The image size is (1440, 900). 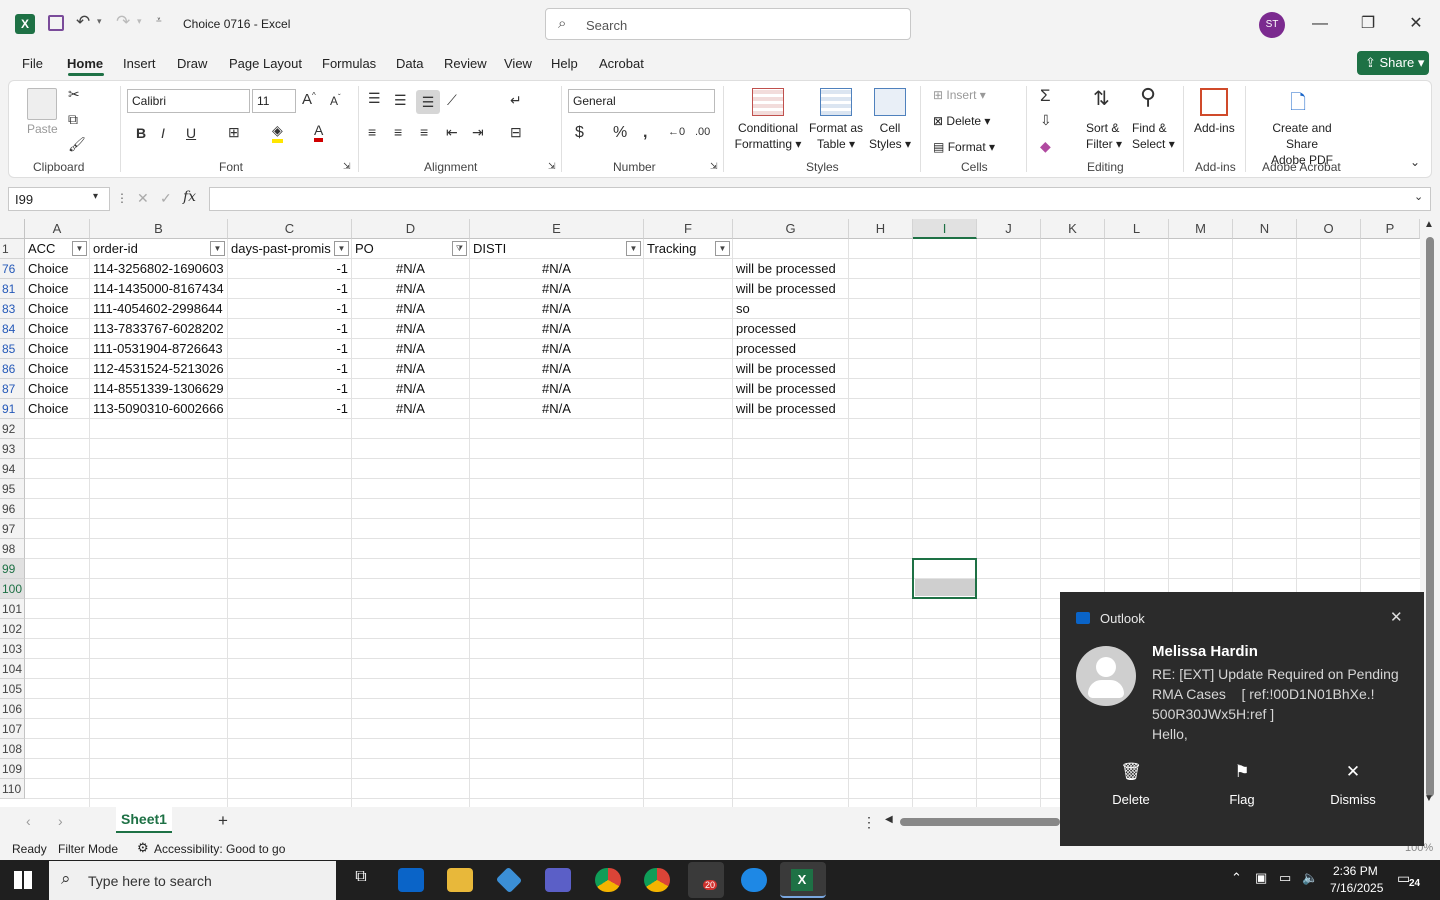 What do you see at coordinates (341, 248) in the screenshot?
I see `filter-dropdown-icon: ▼` at bounding box center [341, 248].